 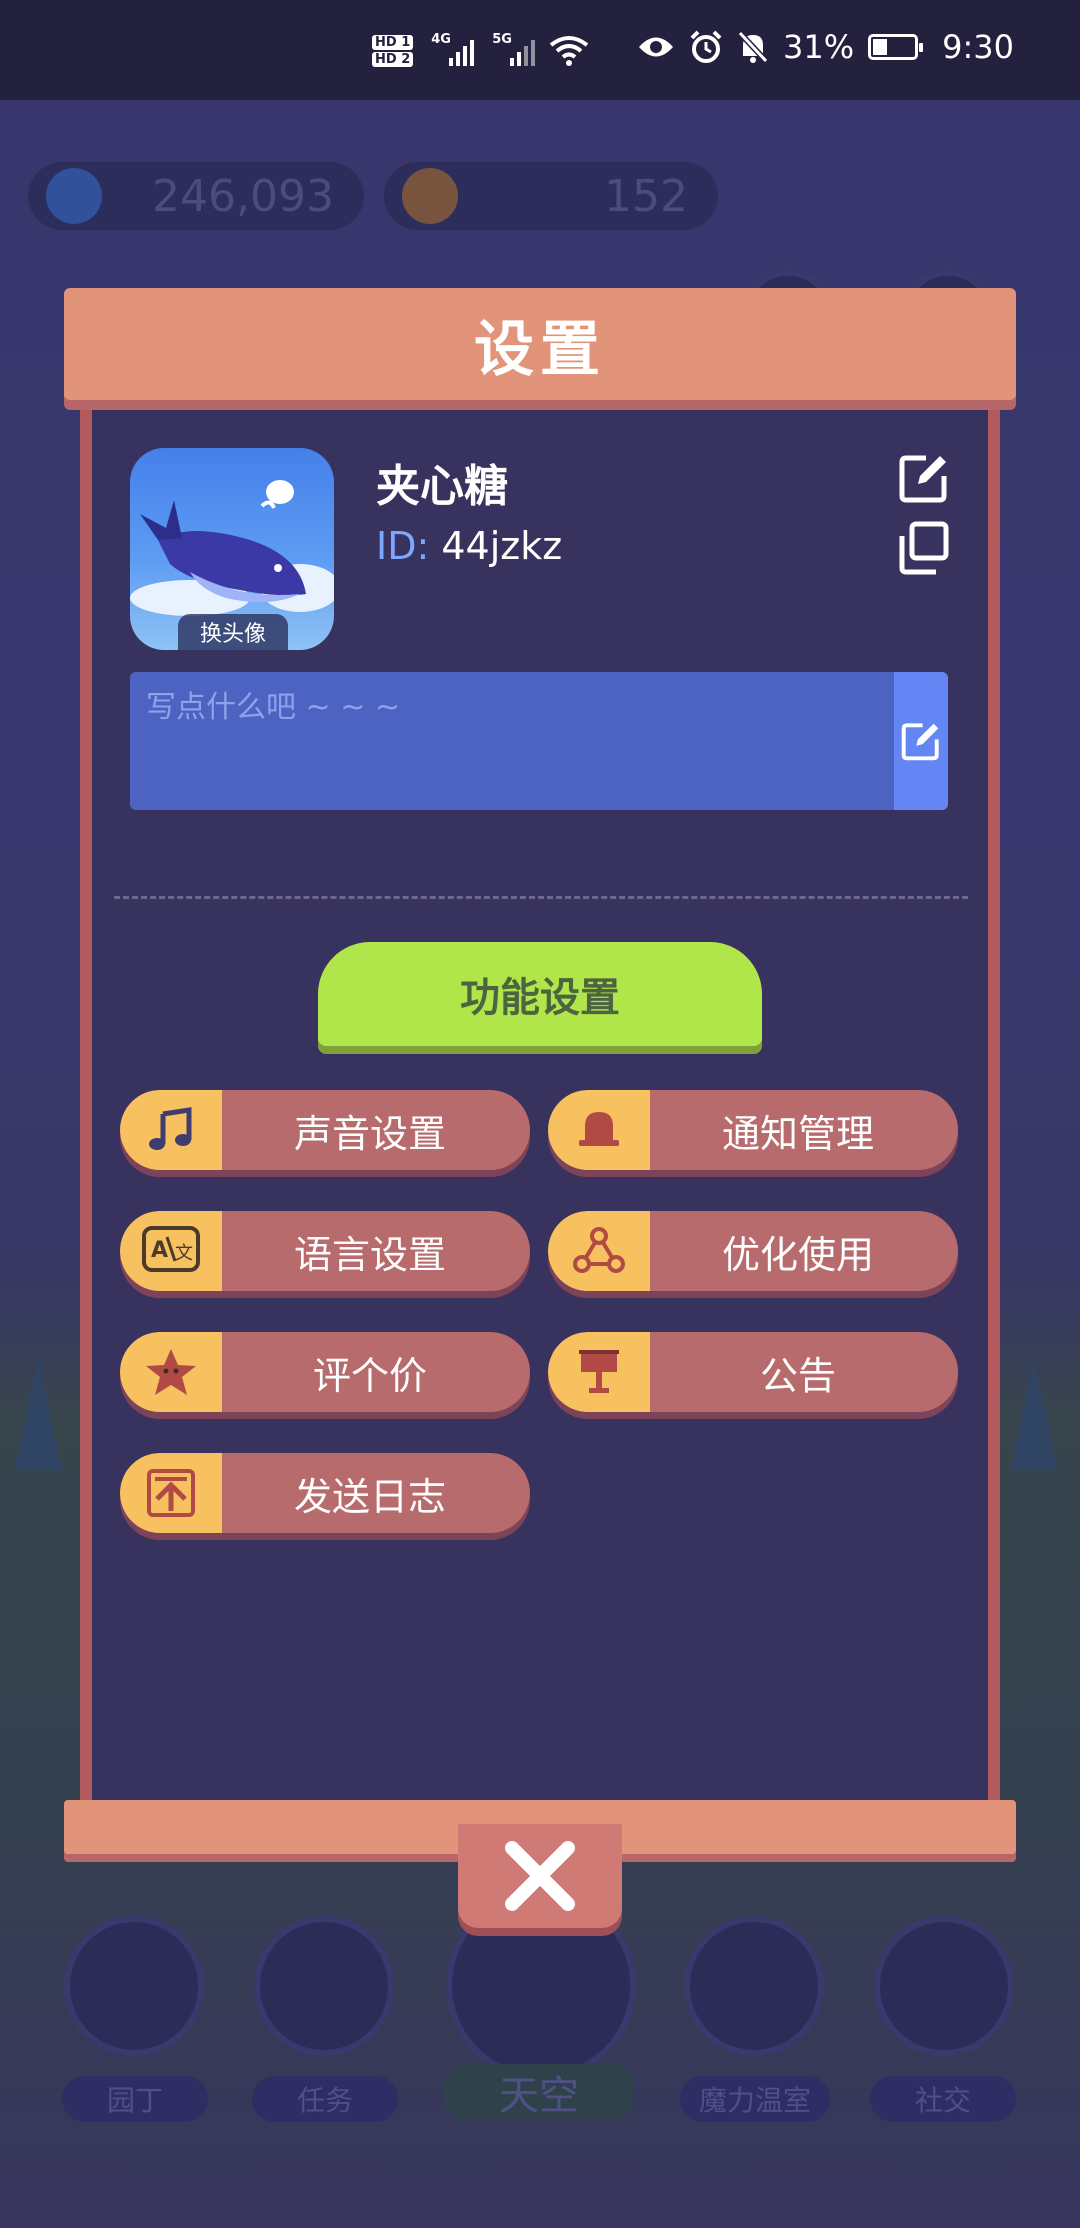 I want to click on net2-label: 5G, so click(x=502, y=39).